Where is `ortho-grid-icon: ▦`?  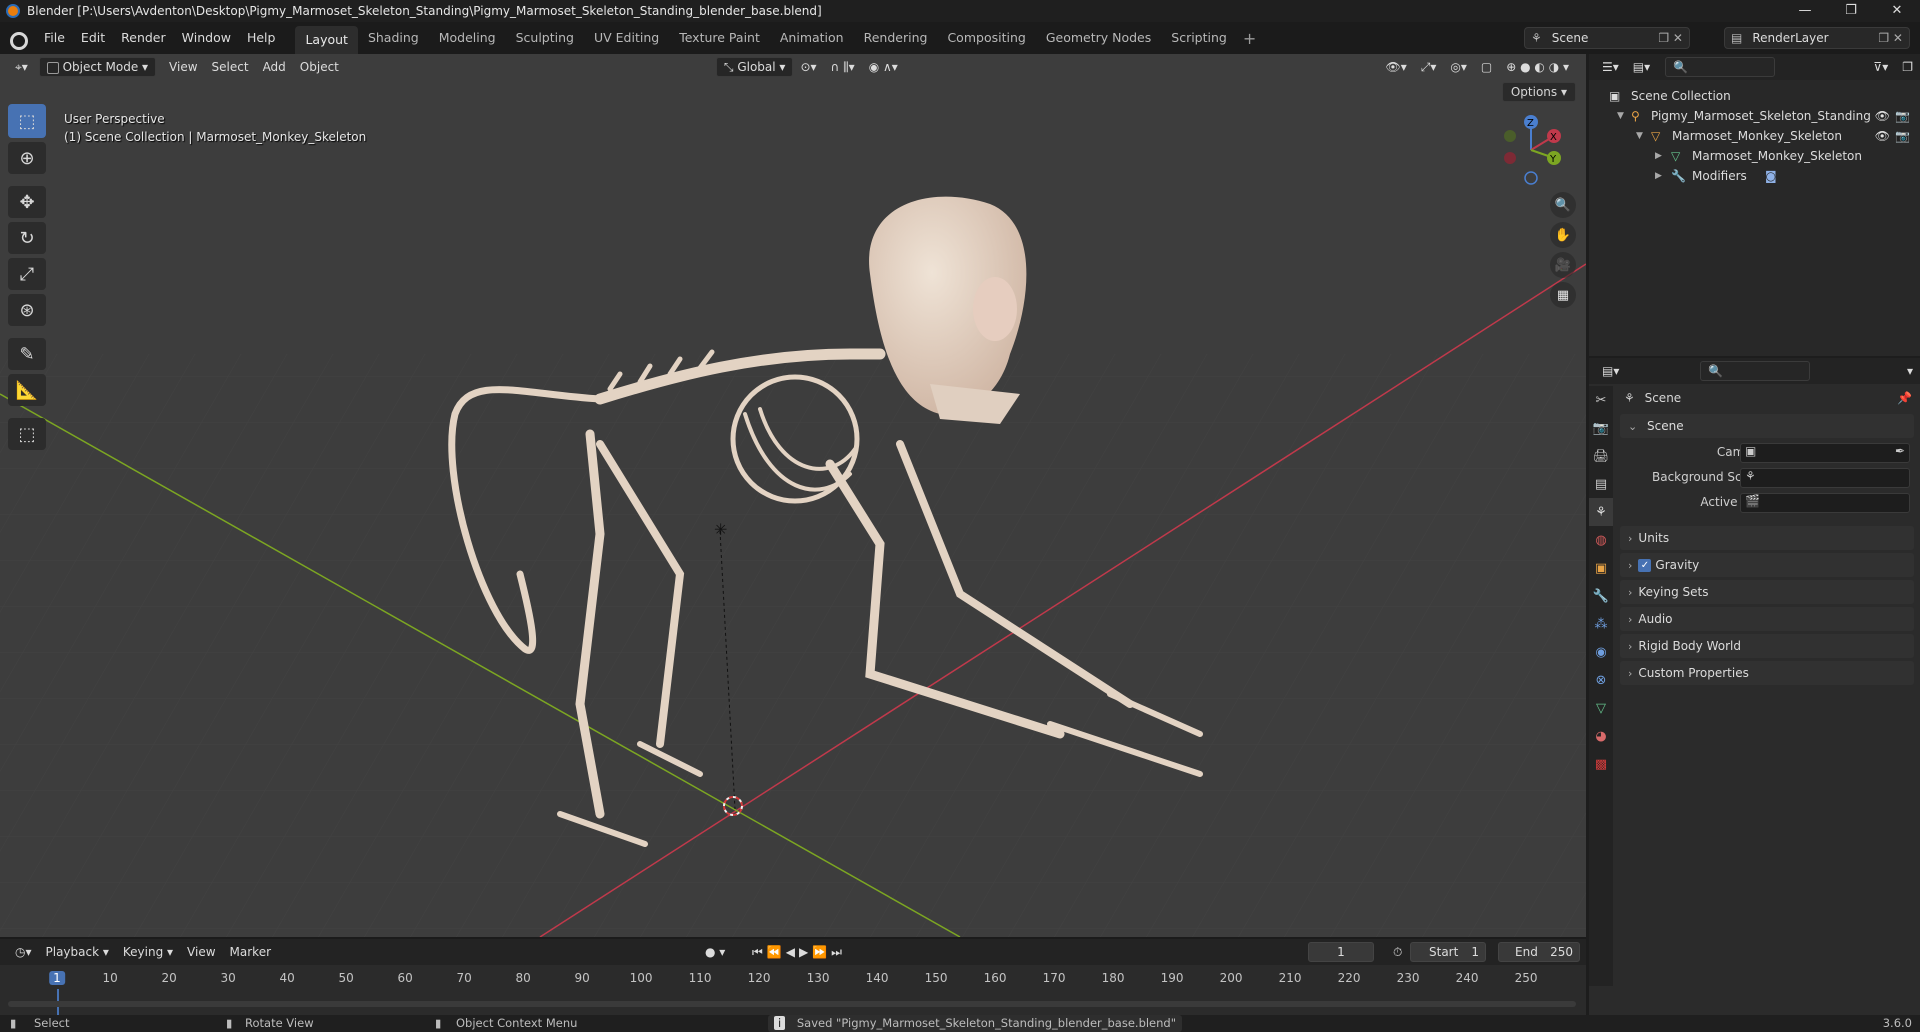 ortho-grid-icon: ▦ is located at coordinates (1563, 295).